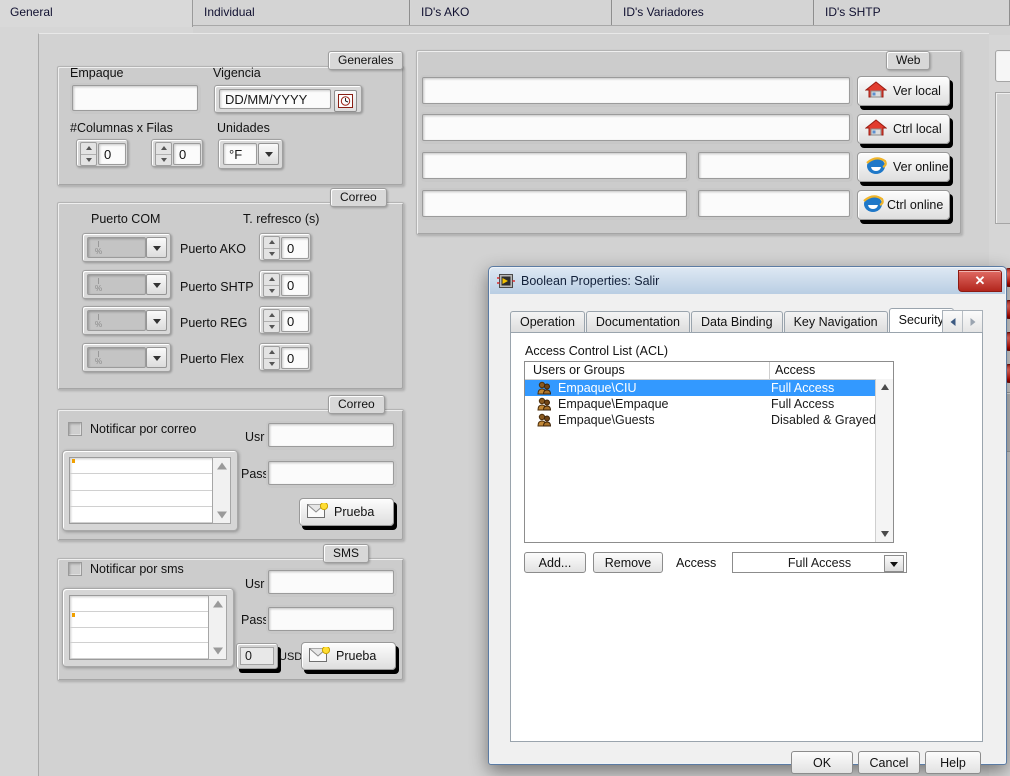 The image size is (1010, 776). What do you see at coordinates (331, 473) in the screenshot?
I see `correo-pass-input` at bounding box center [331, 473].